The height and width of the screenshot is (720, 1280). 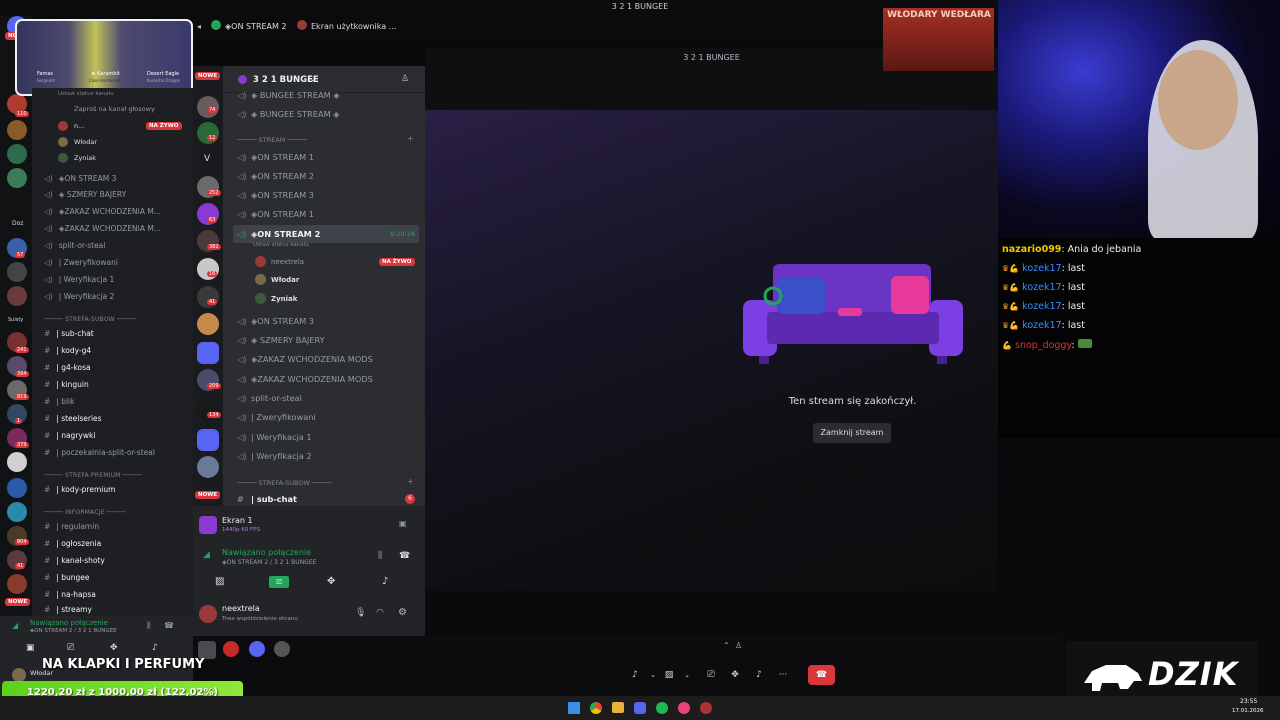 What do you see at coordinates (207, 159) in the screenshot?
I see `server-letter: V` at bounding box center [207, 159].